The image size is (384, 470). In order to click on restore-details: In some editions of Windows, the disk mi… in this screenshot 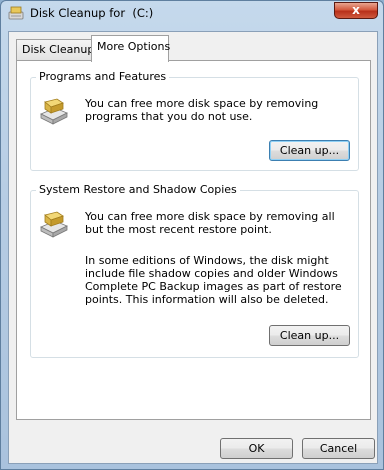, I will do `click(213, 280)`.